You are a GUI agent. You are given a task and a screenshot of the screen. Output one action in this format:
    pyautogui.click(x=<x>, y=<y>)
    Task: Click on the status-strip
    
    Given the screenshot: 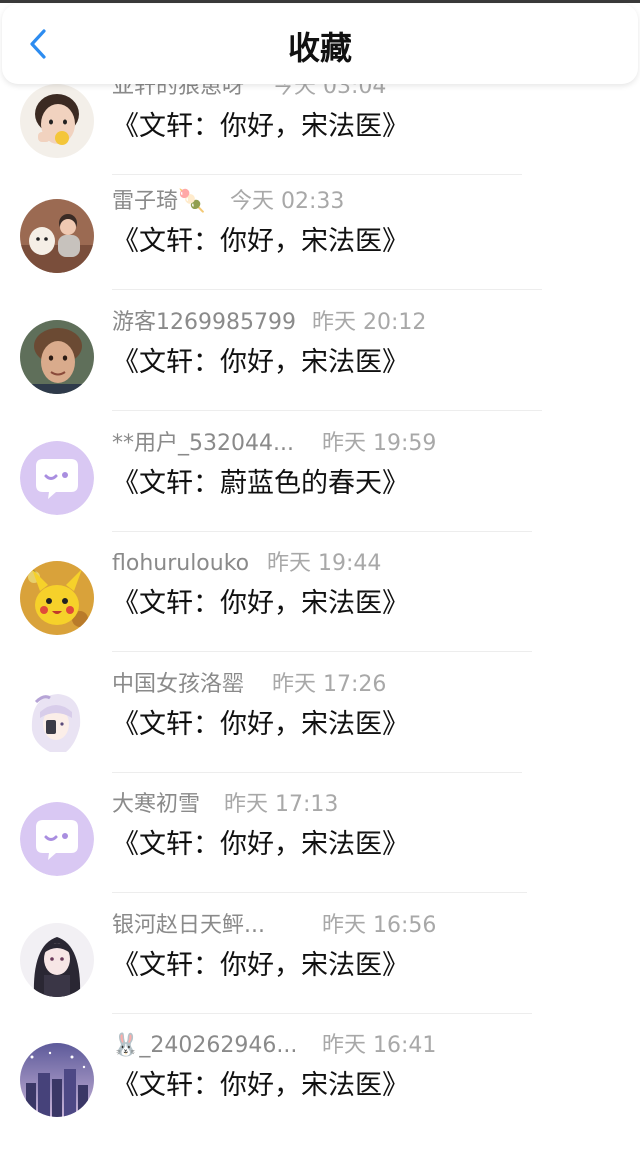 What is the action you would take?
    pyautogui.click(x=320, y=1)
    